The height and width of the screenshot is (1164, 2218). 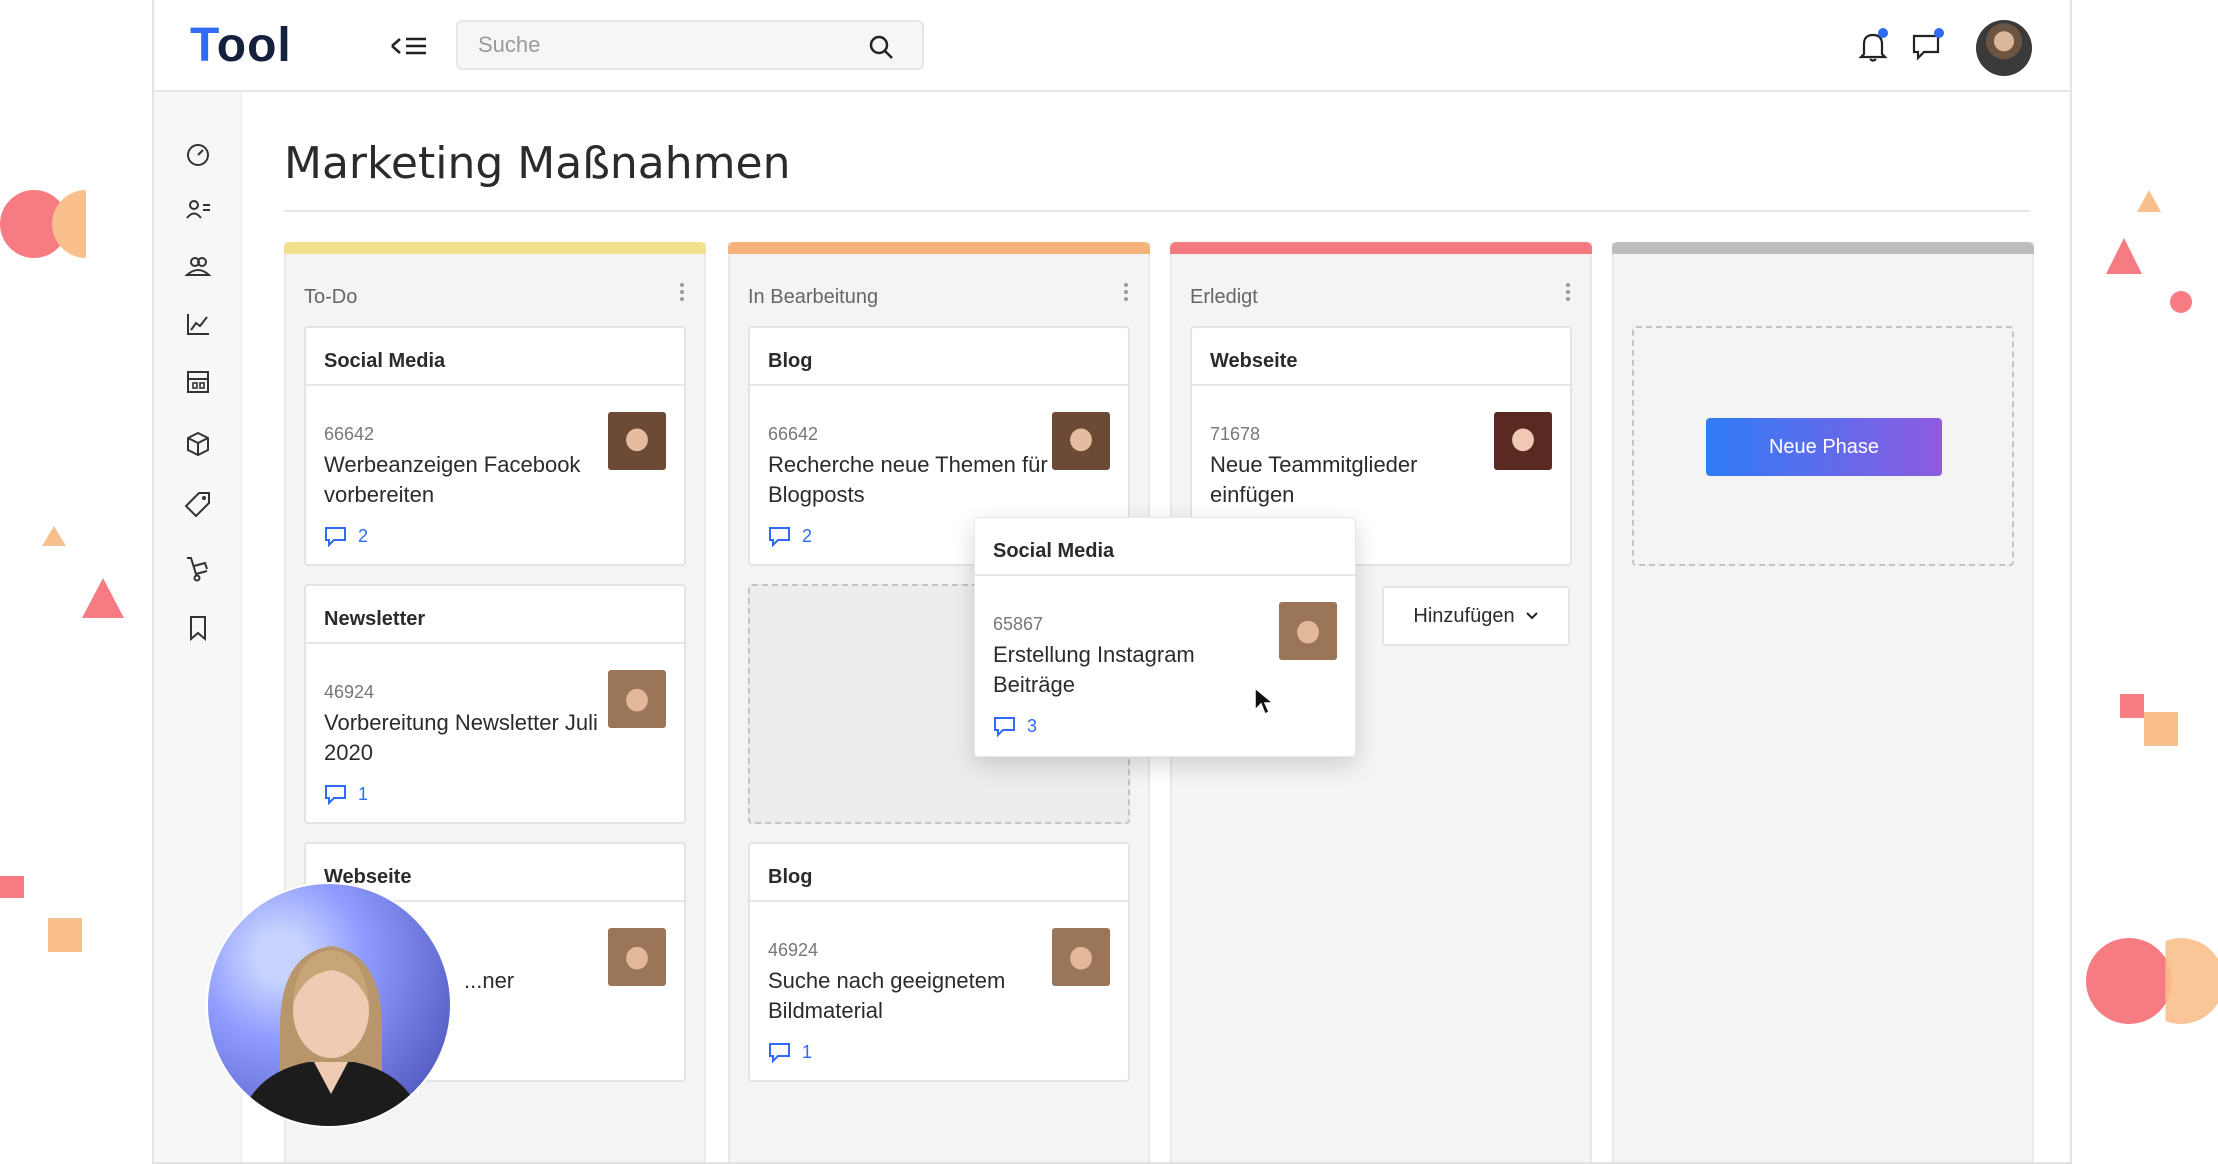 I want to click on cart-icon, so click(x=198, y=568).